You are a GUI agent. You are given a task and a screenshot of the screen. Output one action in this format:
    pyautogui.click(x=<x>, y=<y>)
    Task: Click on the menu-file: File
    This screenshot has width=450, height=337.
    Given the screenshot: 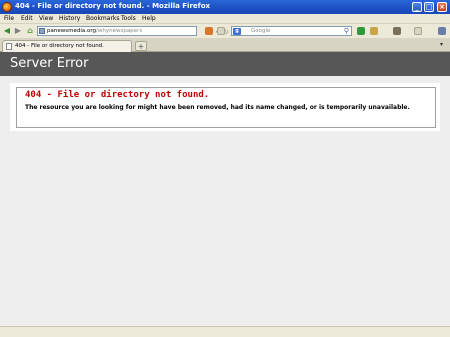 What is the action you would take?
    pyautogui.click(x=9, y=18)
    